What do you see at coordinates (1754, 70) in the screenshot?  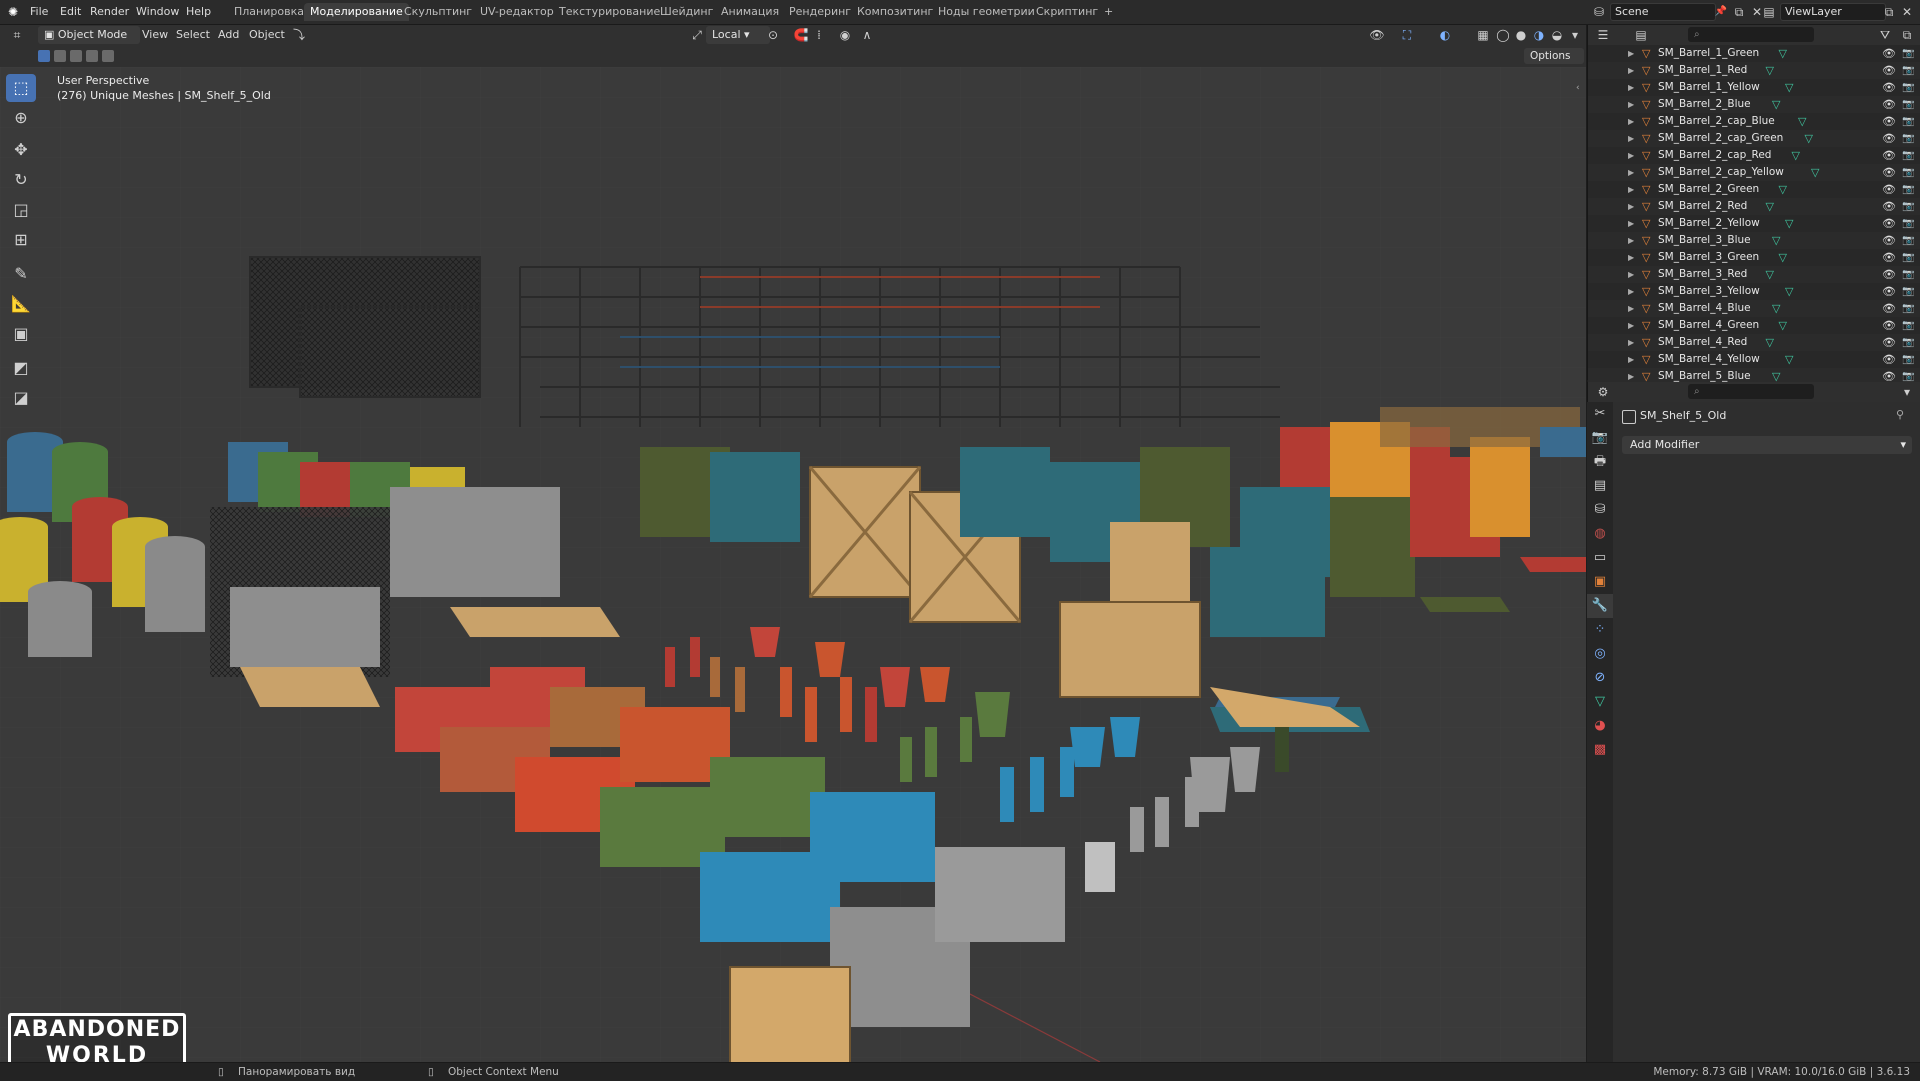 I see `outliner-row: ▶ ▽ SM_Barrel_1_Red ▽ 👁 📷` at bounding box center [1754, 70].